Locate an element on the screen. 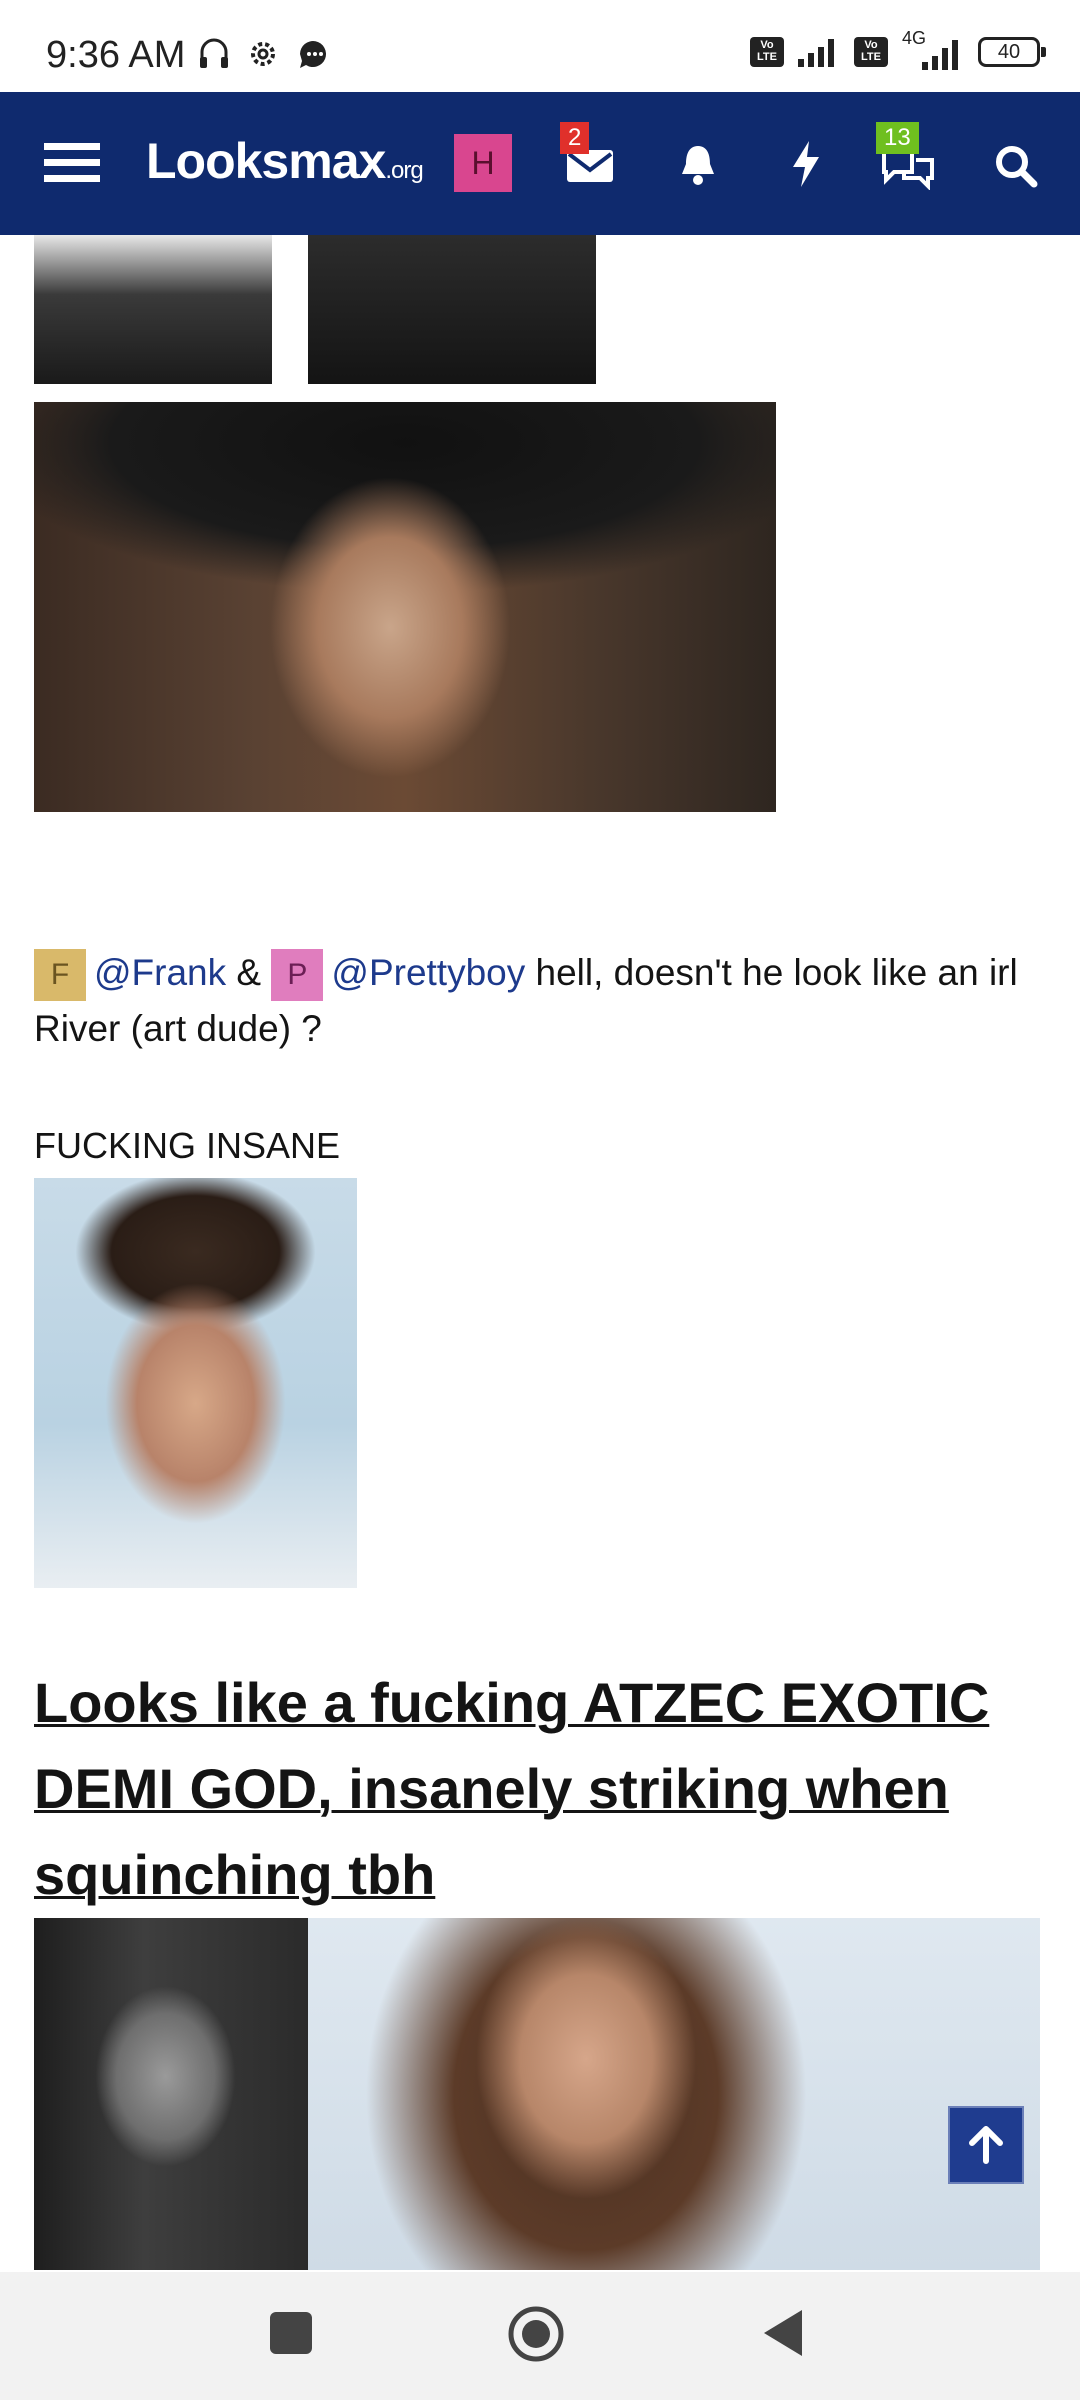 Image resolution: width=1080 pixels, height=2400 pixels. network-type: 4G is located at coordinates (914, 38).